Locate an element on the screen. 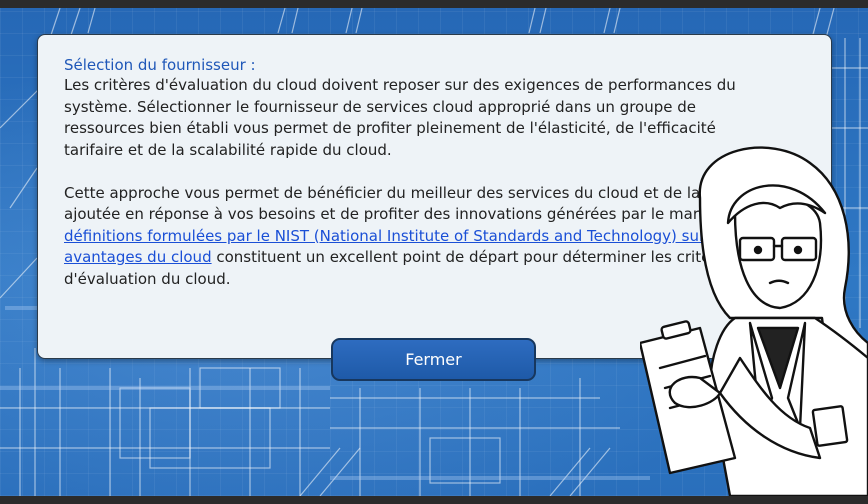 The height and width of the screenshot is (504, 868). close-button: Fermer is located at coordinates (433, 359).